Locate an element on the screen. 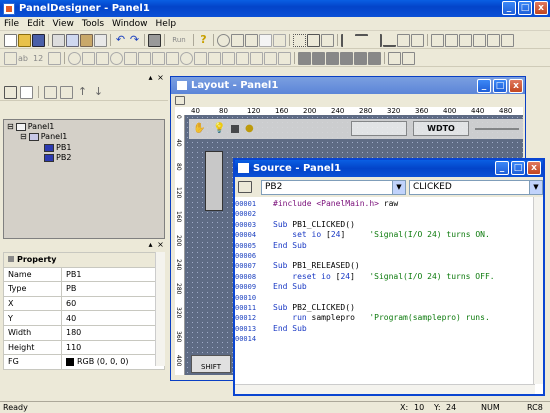 The height and width of the screenshot is (413, 550). space-v-icon is located at coordinates (451, 40).